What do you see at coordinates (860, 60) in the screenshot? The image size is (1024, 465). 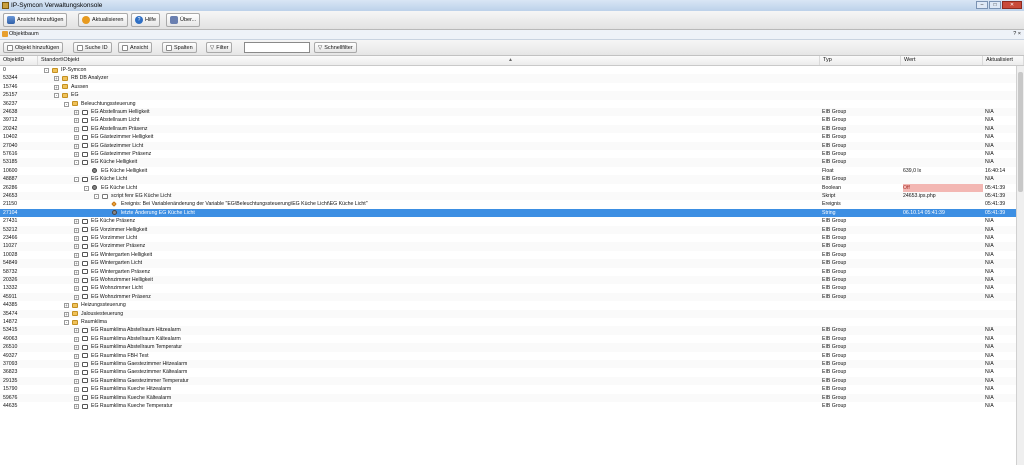 I see `header-type: Typ` at bounding box center [860, 60].